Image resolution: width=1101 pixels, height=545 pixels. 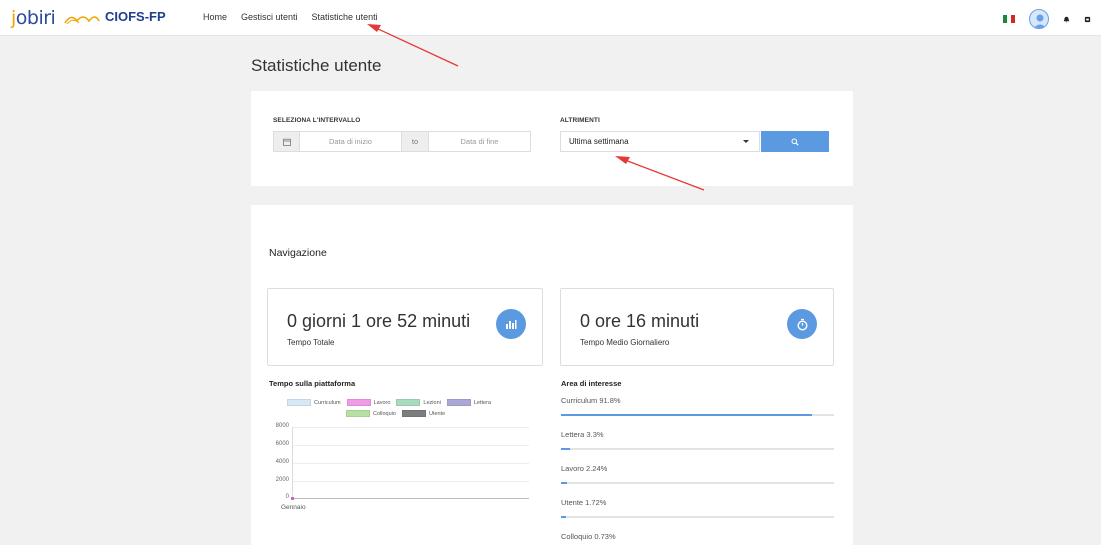 I want to click on date-range-input: Data di inizio to Data di fine, so click(x=402, y=141).